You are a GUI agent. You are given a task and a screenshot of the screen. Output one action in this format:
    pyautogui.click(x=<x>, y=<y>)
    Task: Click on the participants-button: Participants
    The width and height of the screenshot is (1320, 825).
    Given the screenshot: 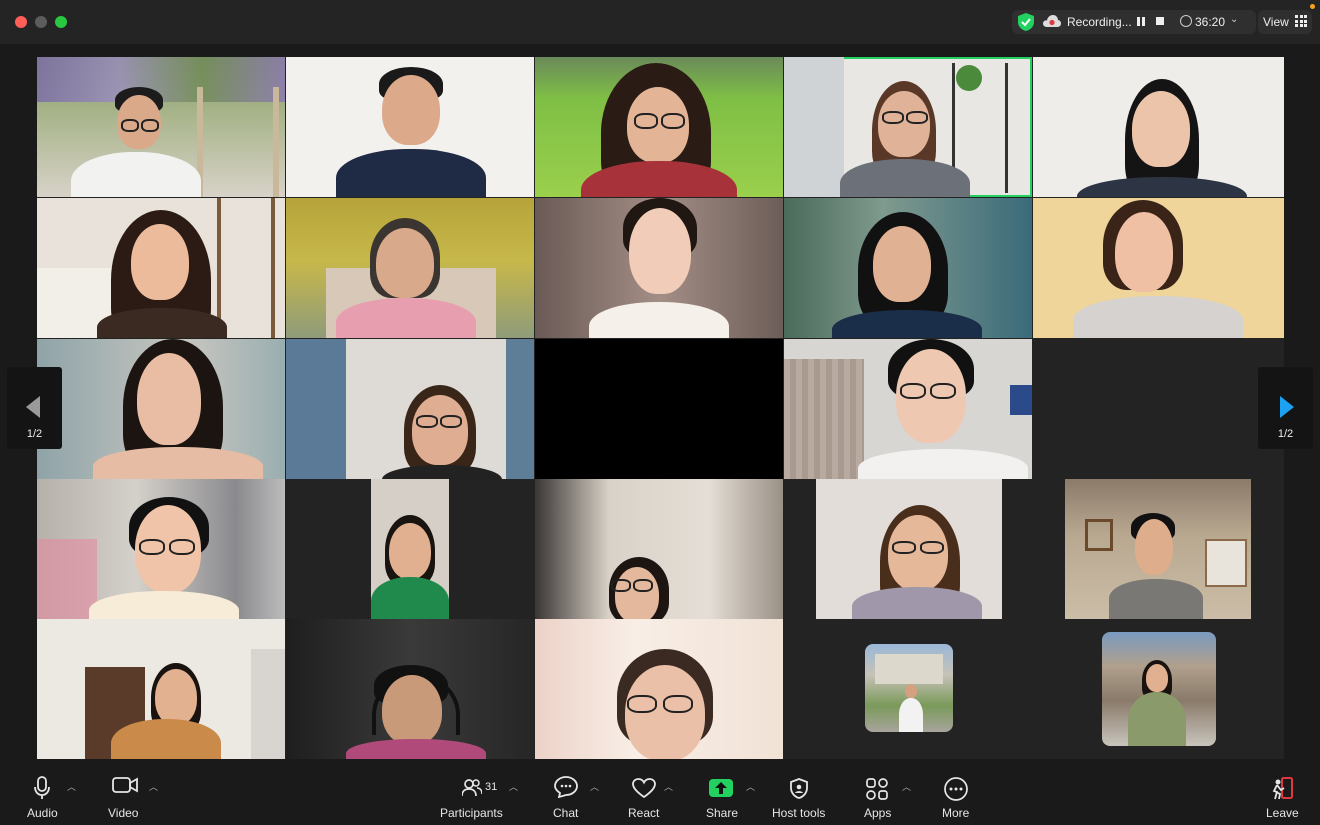 What is the action you would take?
    pyautogui.click(x=472, y=794)
    